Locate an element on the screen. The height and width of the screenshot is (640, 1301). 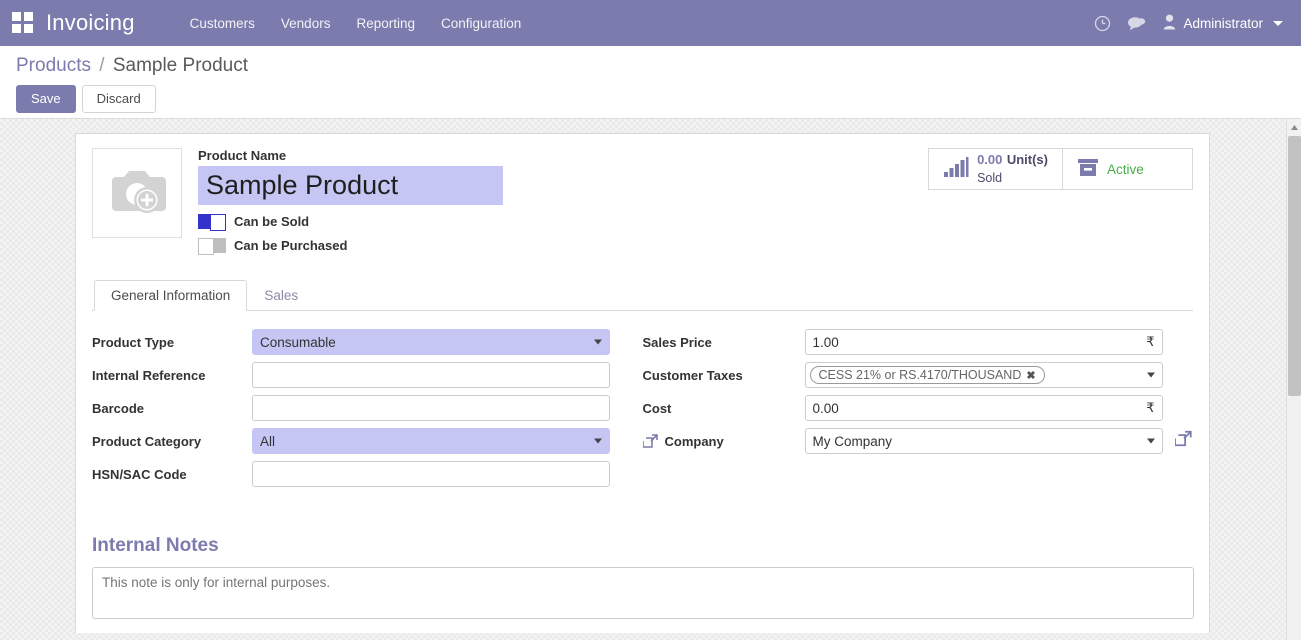
barcode-input is located at coordinates (431, 408).